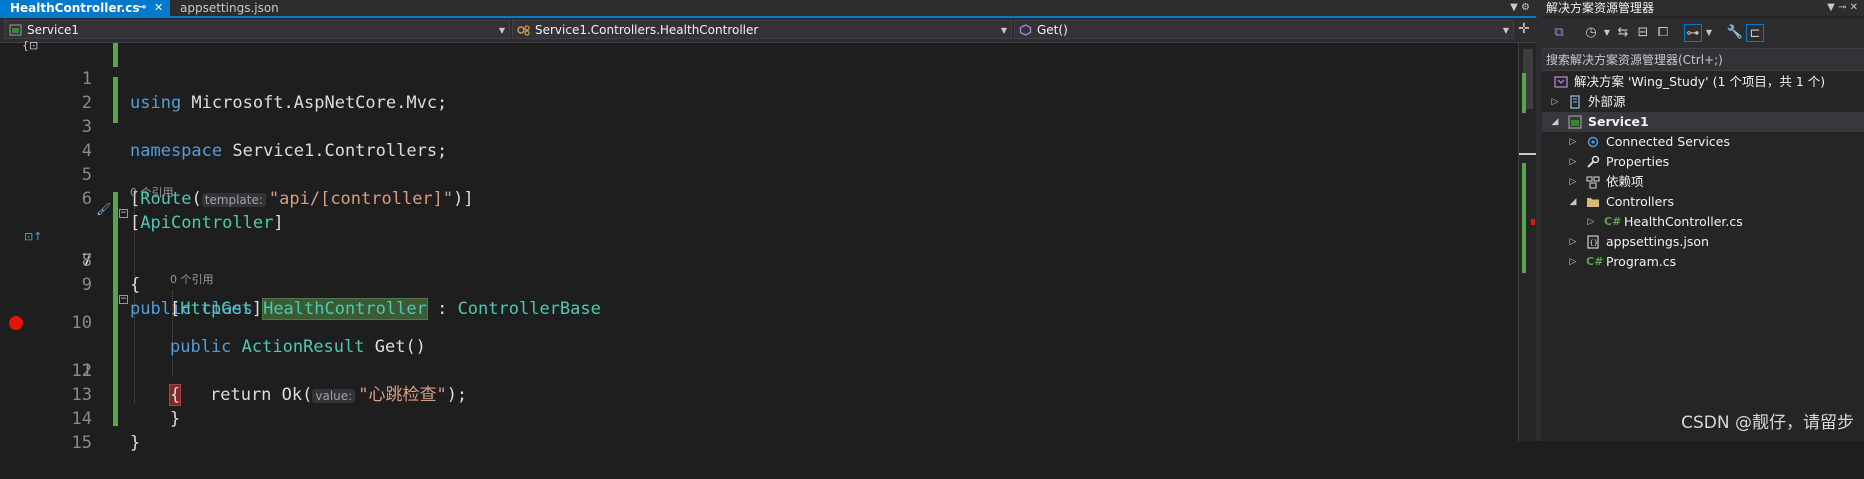 The height and width of the screenshot is (479, 1864). What do you see at coordinates (1668, 141) in the screenshot?
I see `tree-item-label: Connected Services` at bounding box center [1668, 141].